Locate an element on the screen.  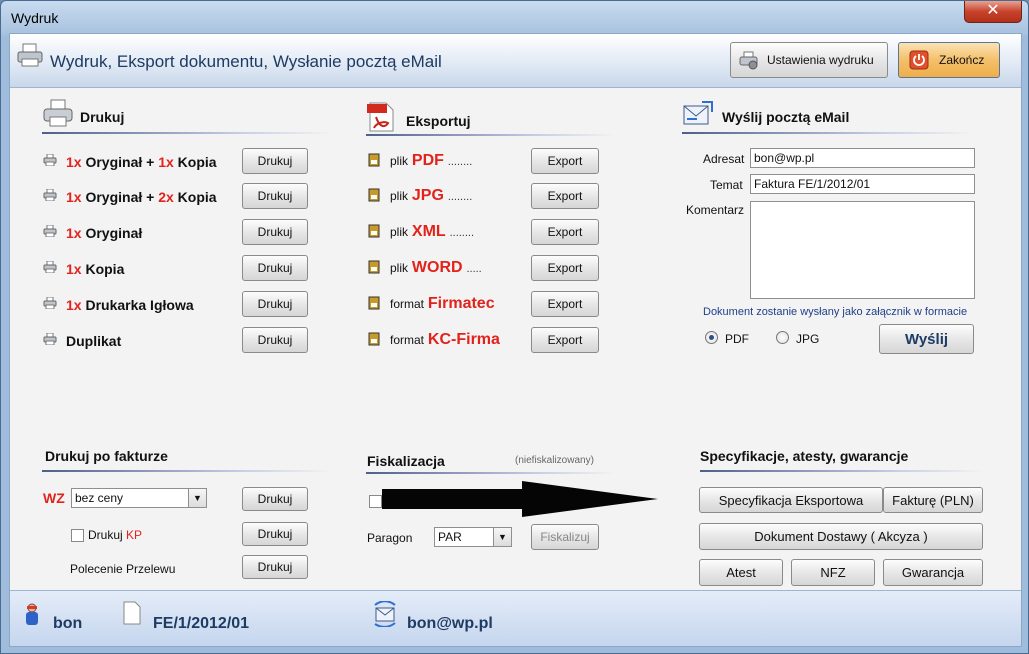
paragon-label: Paragon is located at coordinates (390, 538).